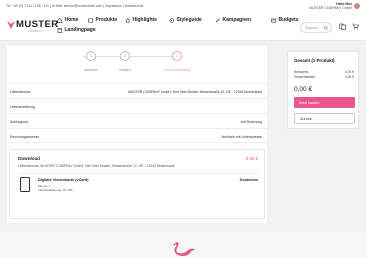  What do you see at coordinates (355, 26) in the screenshot?
I see `cart-icon` at bounding box center [355, 26].